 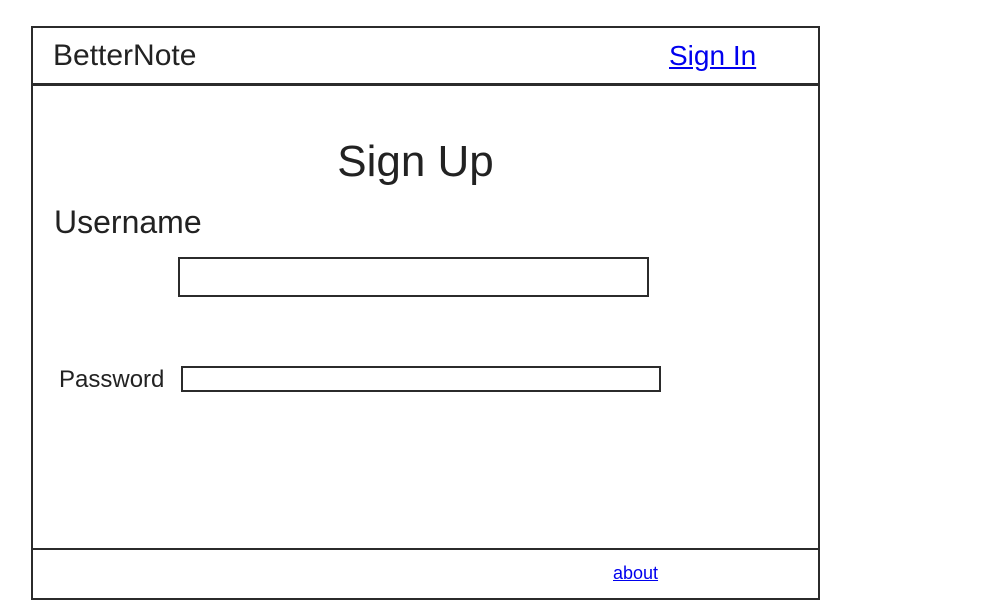 What do you see at coordinates (425, 573) in the screenshot?
I see `footer-bar: about` at bounding box center [425, 573].